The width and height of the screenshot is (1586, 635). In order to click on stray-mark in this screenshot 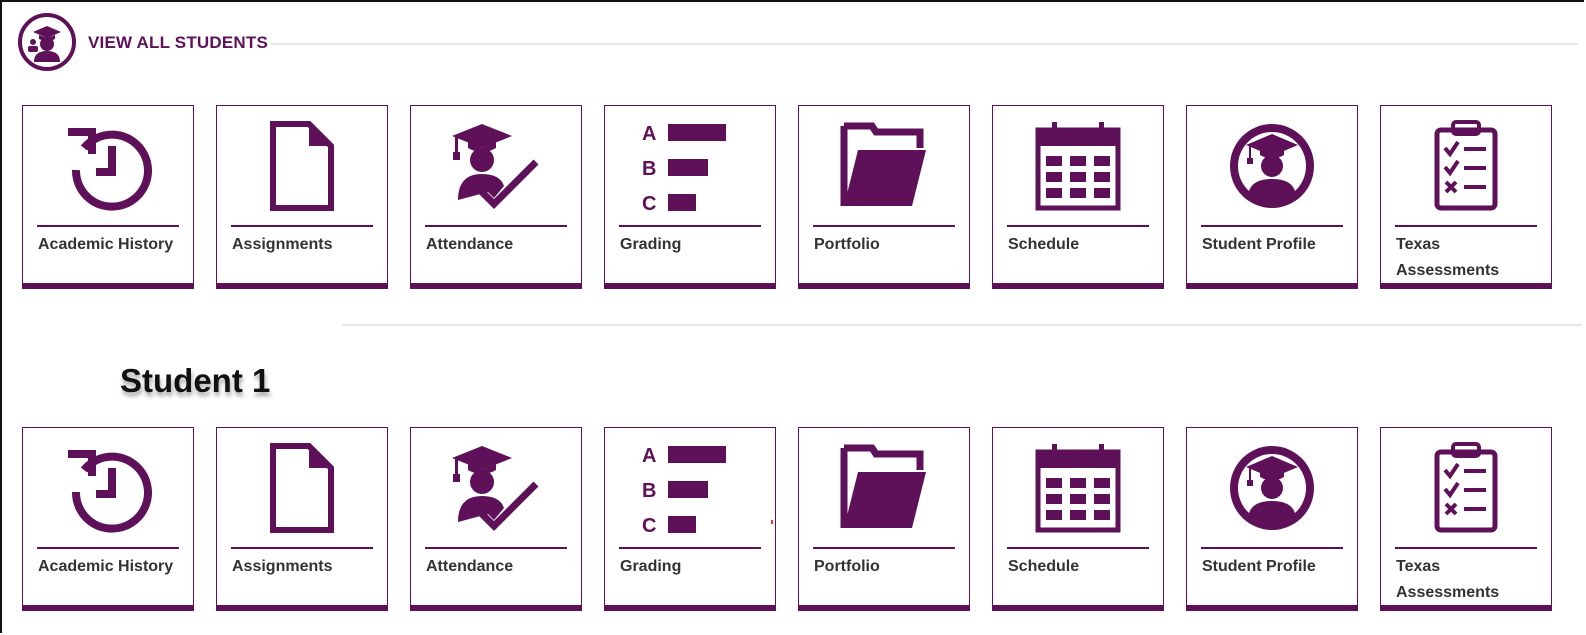, I will do `click(772, 522)`.